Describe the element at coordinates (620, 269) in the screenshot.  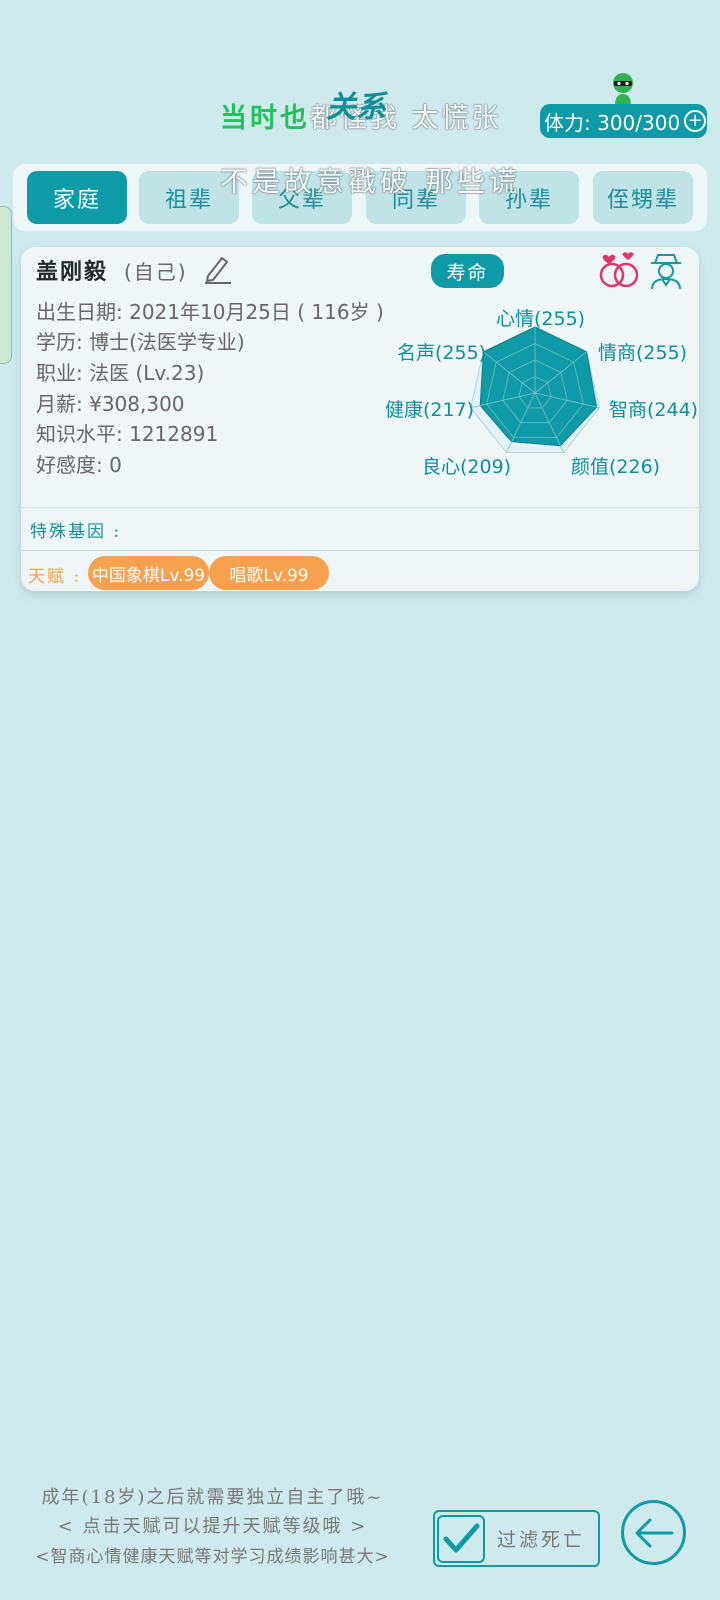
I see `marriage-rings-icon` at that location.